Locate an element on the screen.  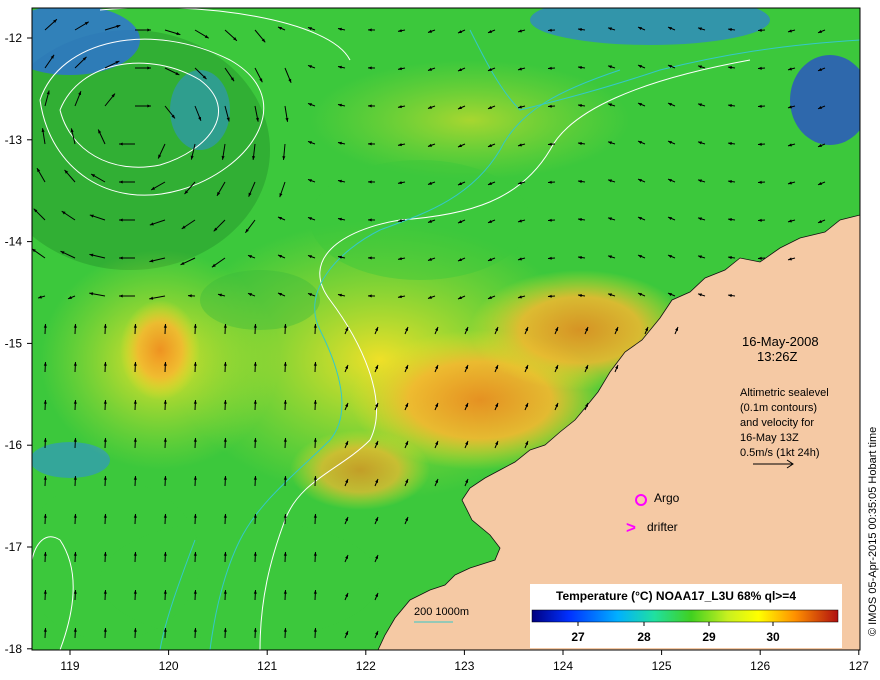
credit-text: © IMOS 05-Apr-2015 00:35:05 Hobart time is located at coordinates (873, 531).